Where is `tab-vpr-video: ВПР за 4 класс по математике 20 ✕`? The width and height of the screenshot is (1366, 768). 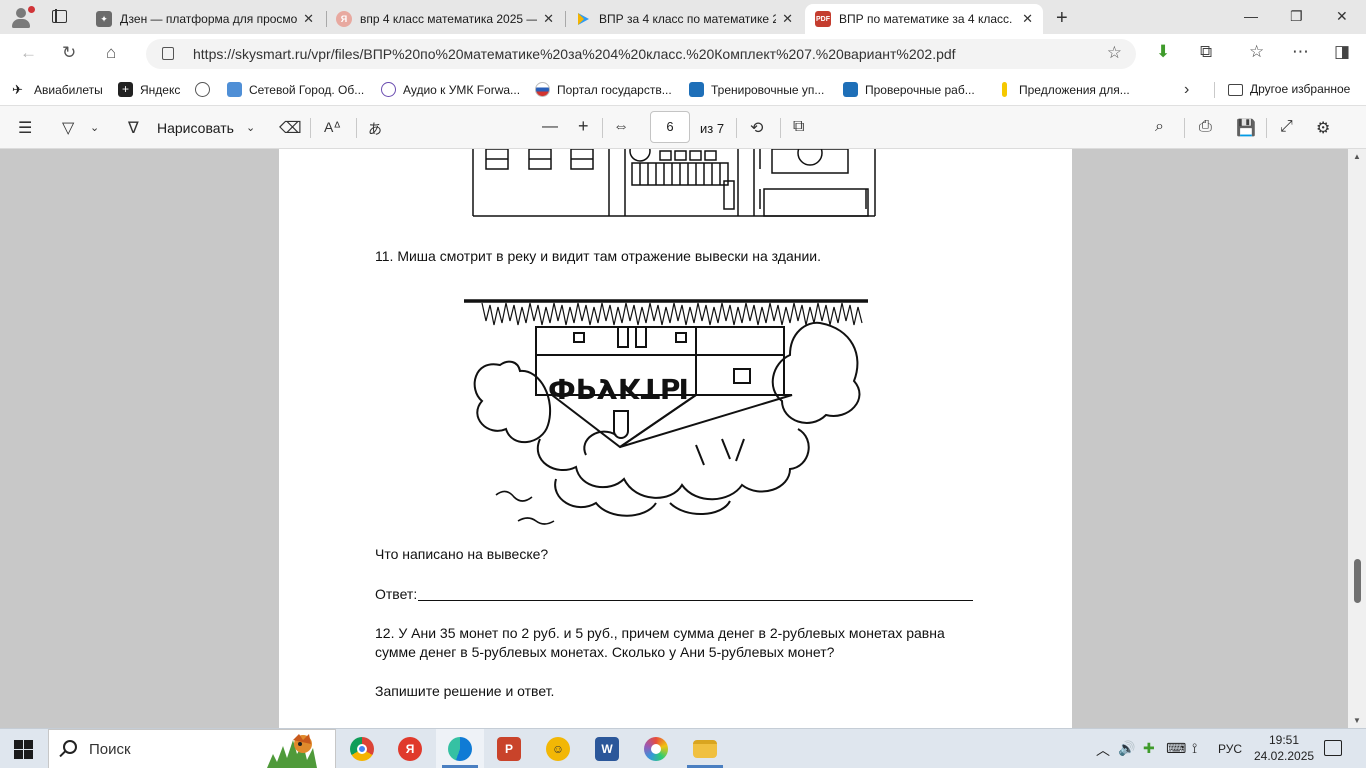 tab-vpr-video: ВПР за 4 класс по математике 20 ✕ is located at coordinates (684, 19).